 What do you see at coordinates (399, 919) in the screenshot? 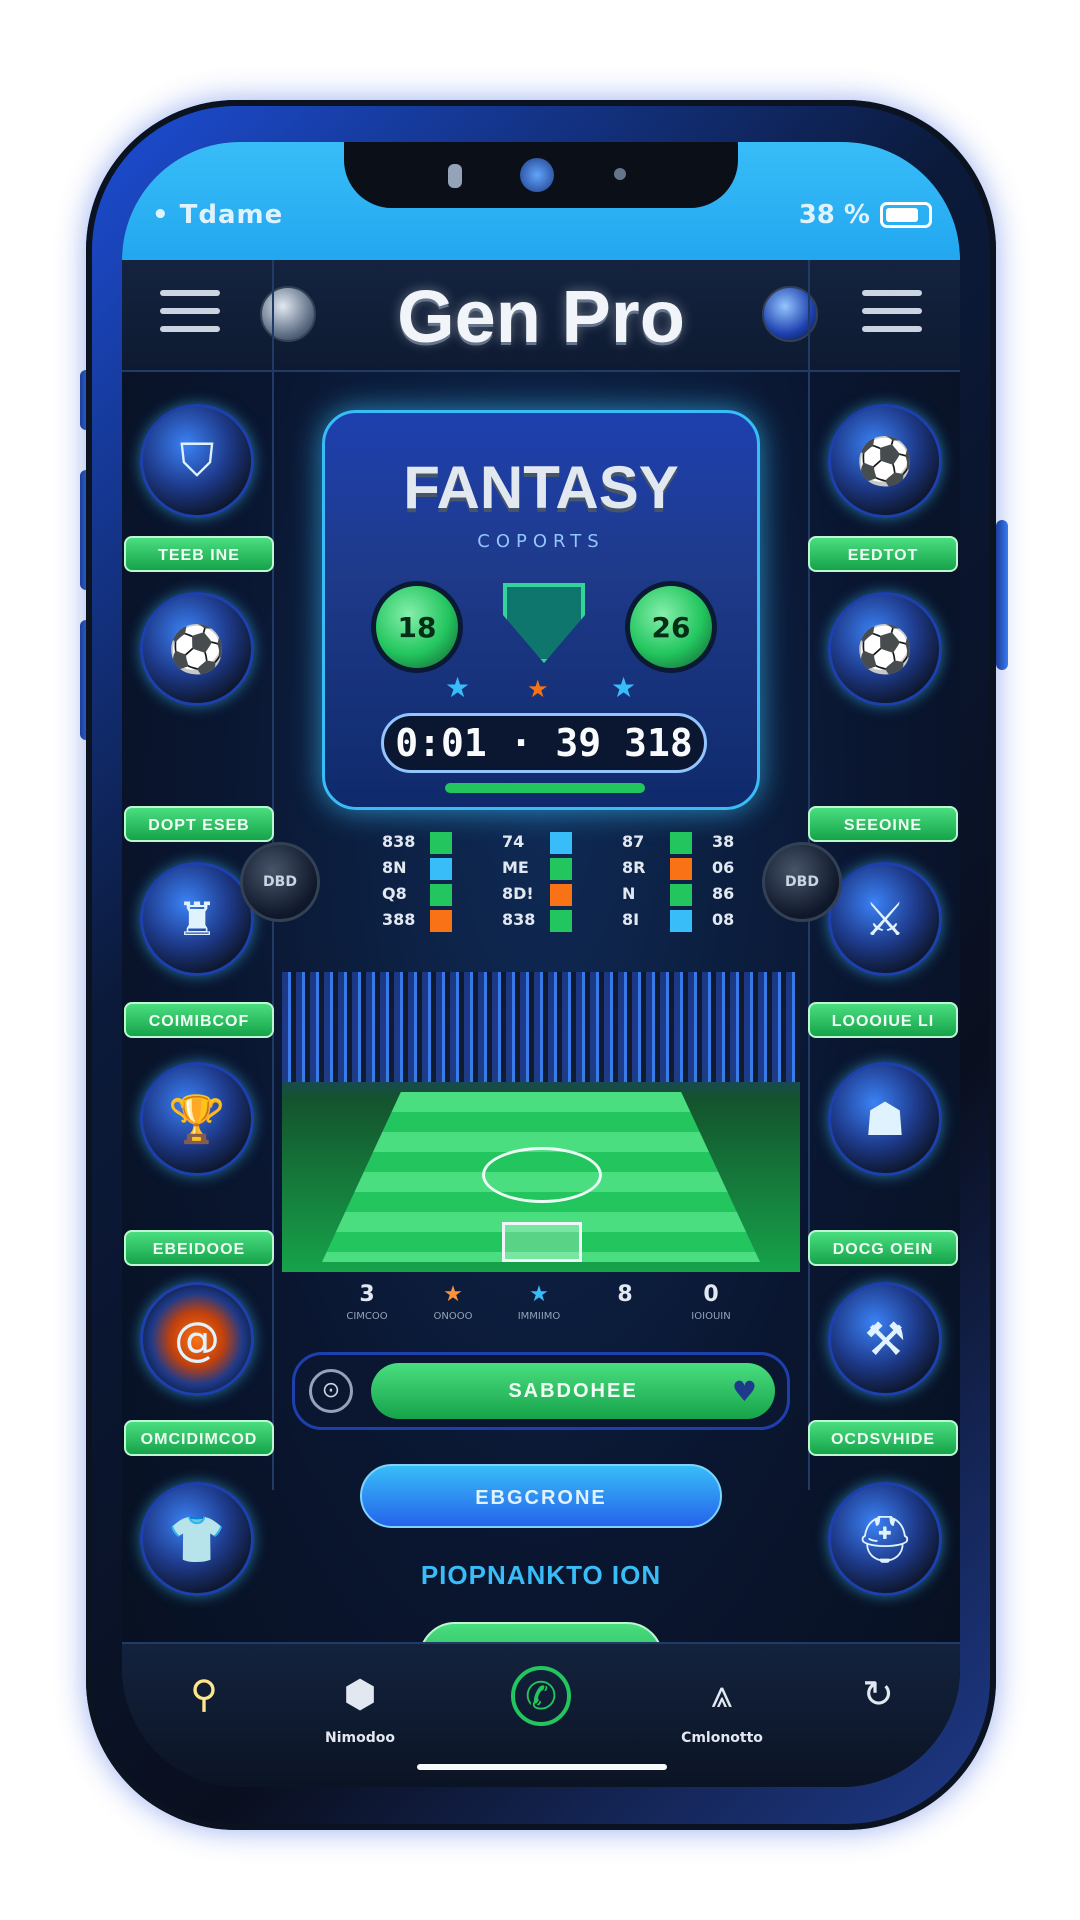
I see `stat-value: 388` at bounding box center [399, 919].